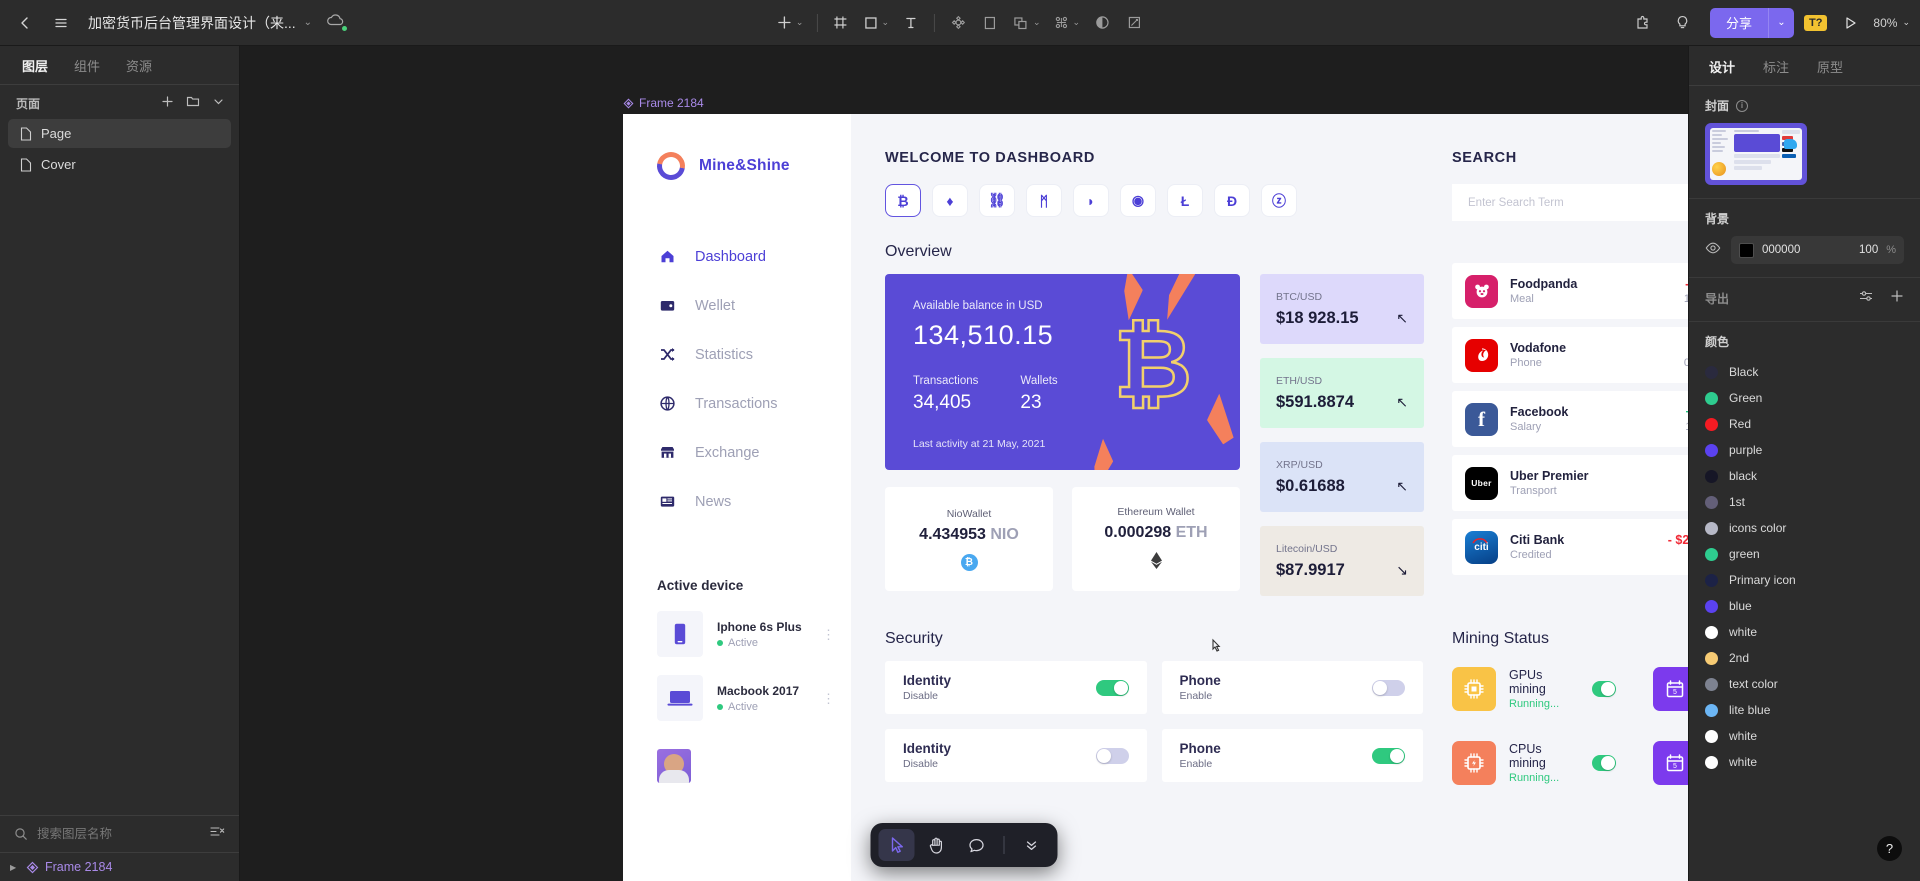 The width and height of the screenshot is (1920, 881). Describe the element at coordinates (1804, 528) in the screenshot. I see `color-item-icons-color: icons color` at that location.